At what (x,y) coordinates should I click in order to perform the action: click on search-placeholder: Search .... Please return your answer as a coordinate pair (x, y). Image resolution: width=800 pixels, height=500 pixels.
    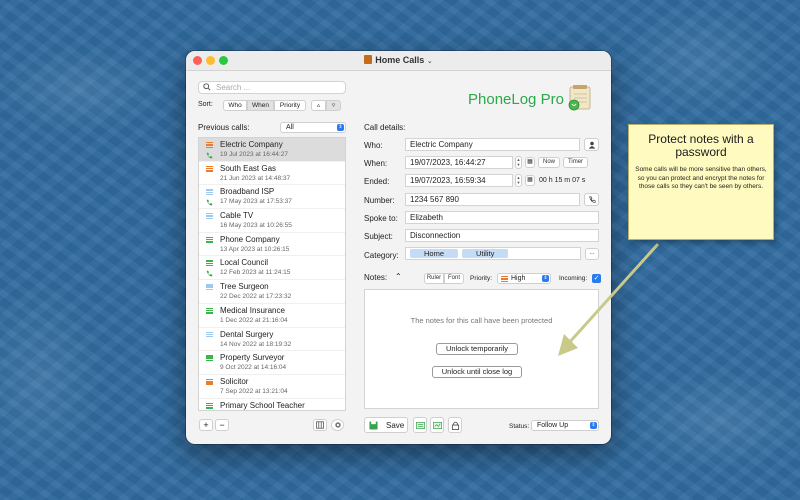
    Looking at the image, I should click on (233, 87).